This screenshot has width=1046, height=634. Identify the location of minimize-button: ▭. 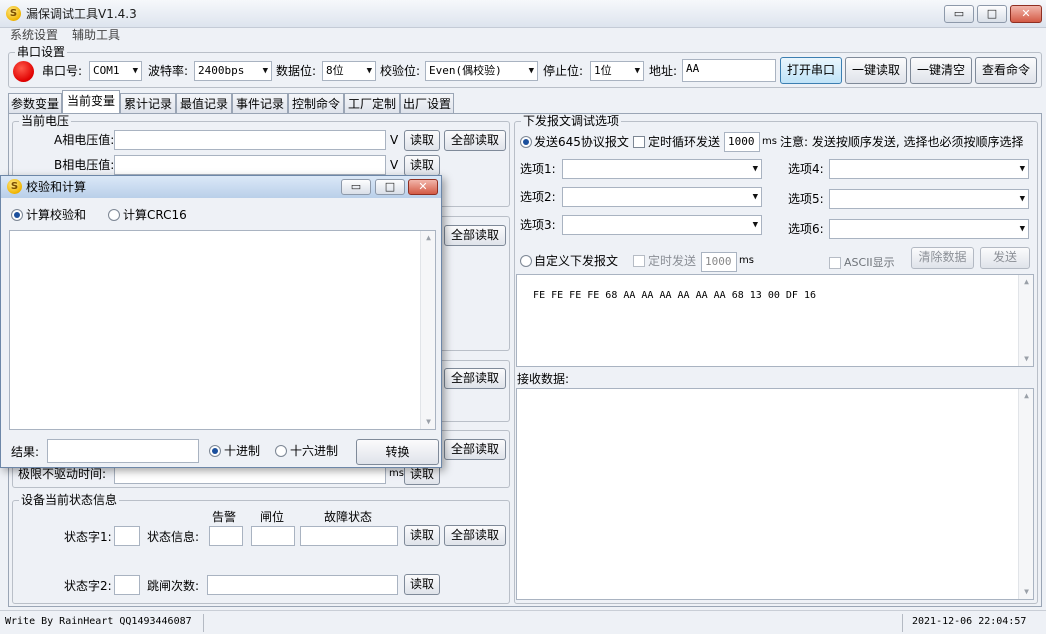
(959, 14).